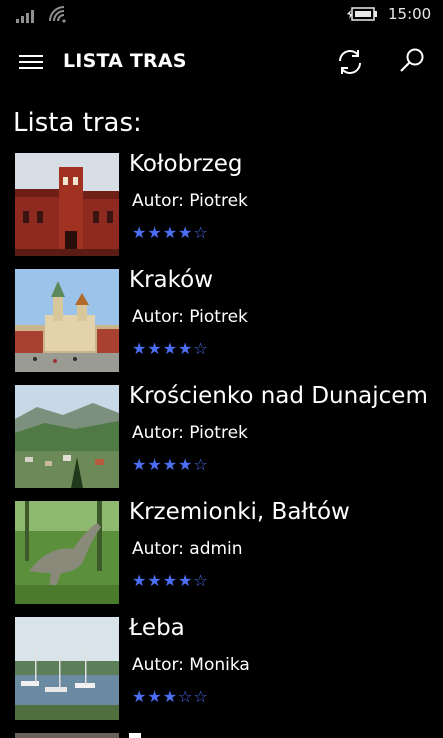  I want to click on rating-stars: ★★★☆☆, so click(170, 696).